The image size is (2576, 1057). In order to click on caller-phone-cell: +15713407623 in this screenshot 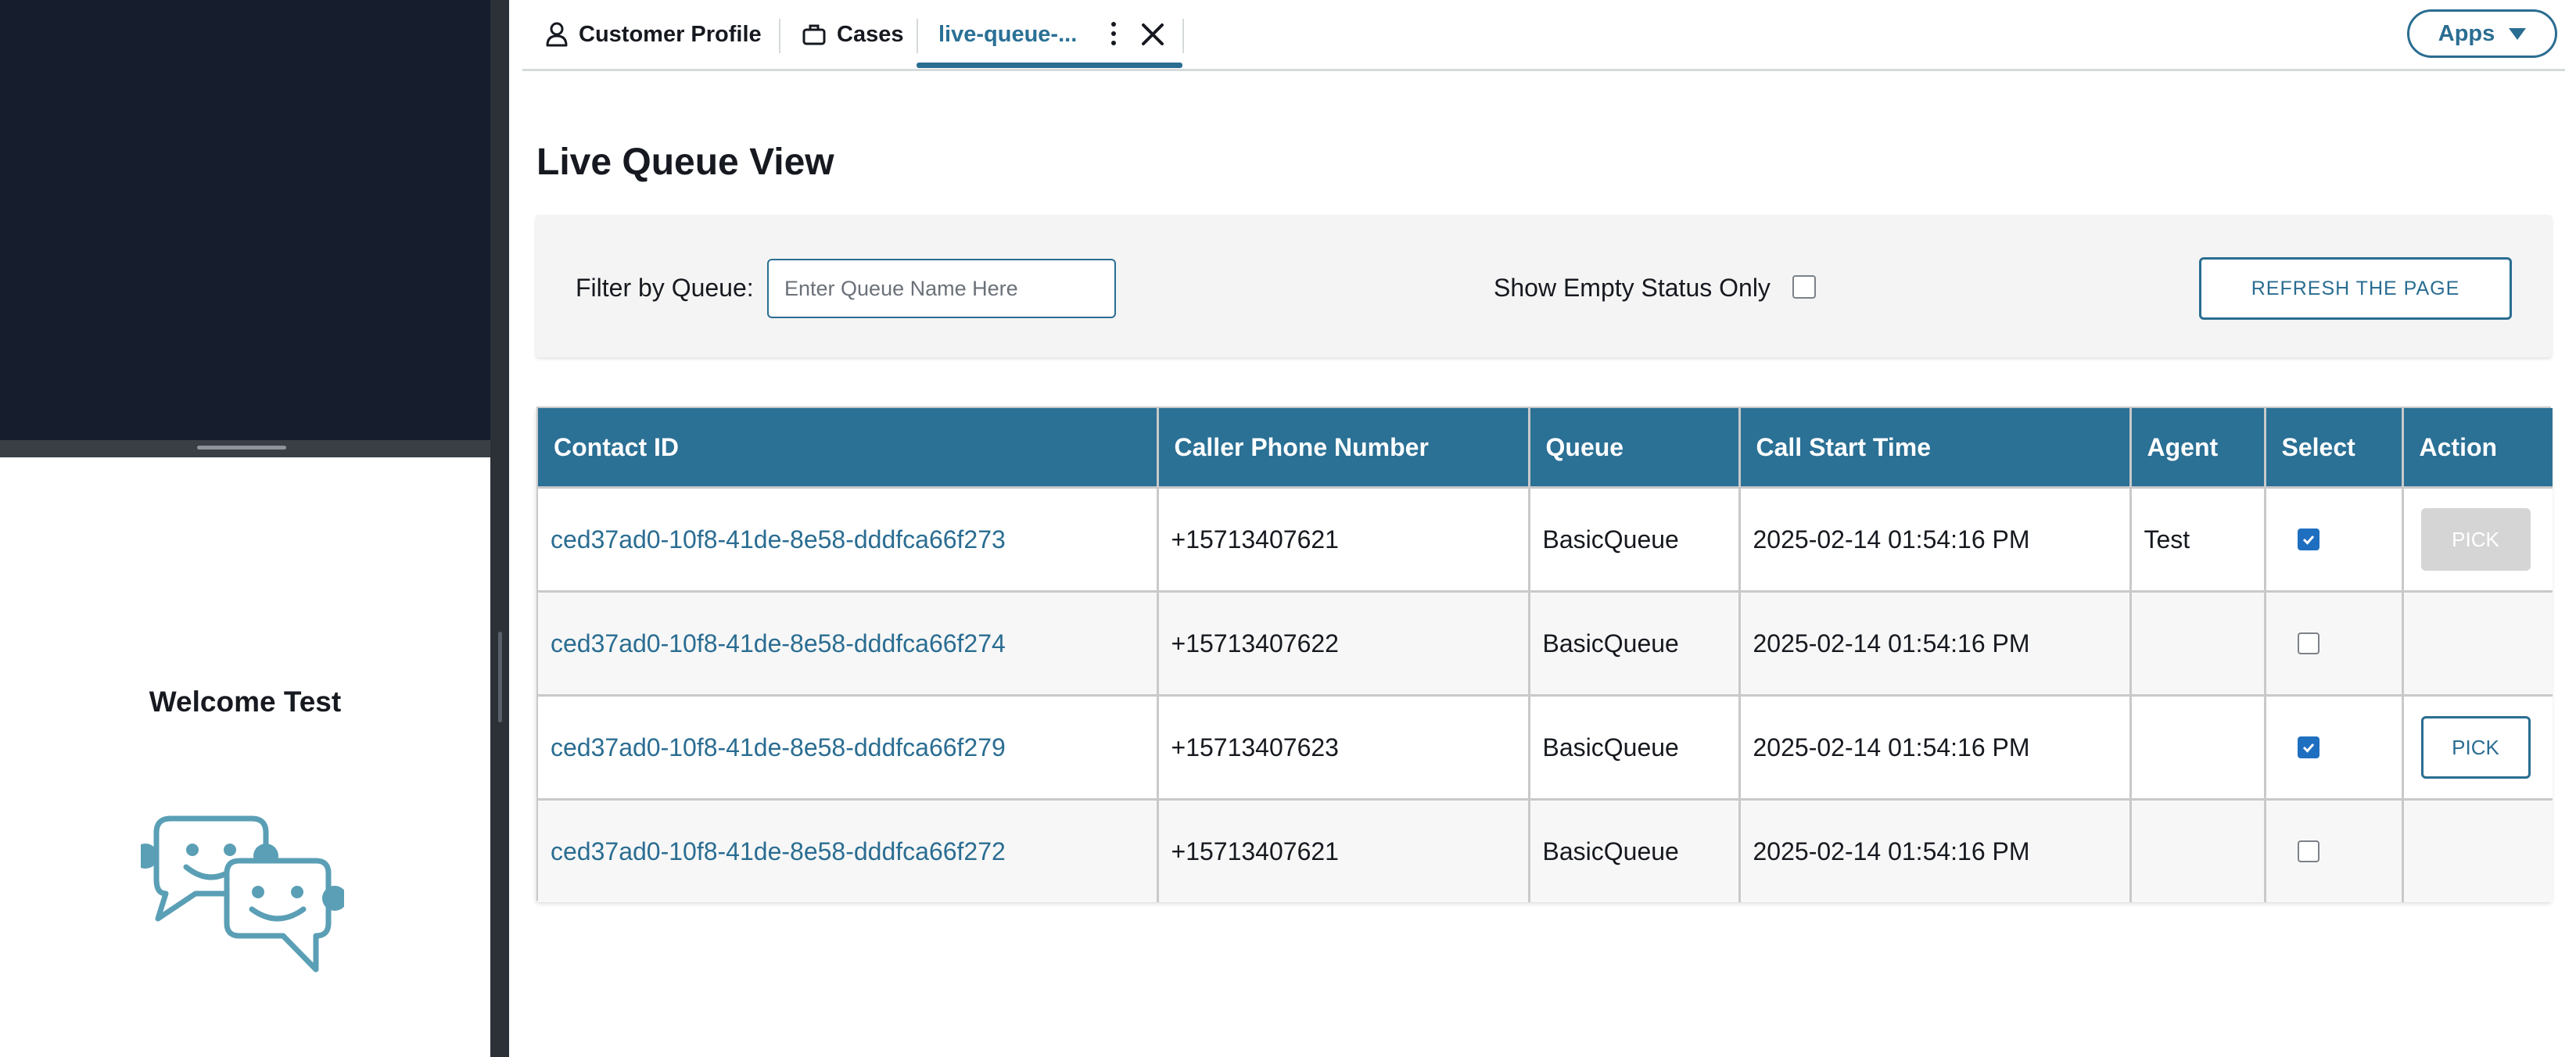, I will do `click(1343, 748)`.